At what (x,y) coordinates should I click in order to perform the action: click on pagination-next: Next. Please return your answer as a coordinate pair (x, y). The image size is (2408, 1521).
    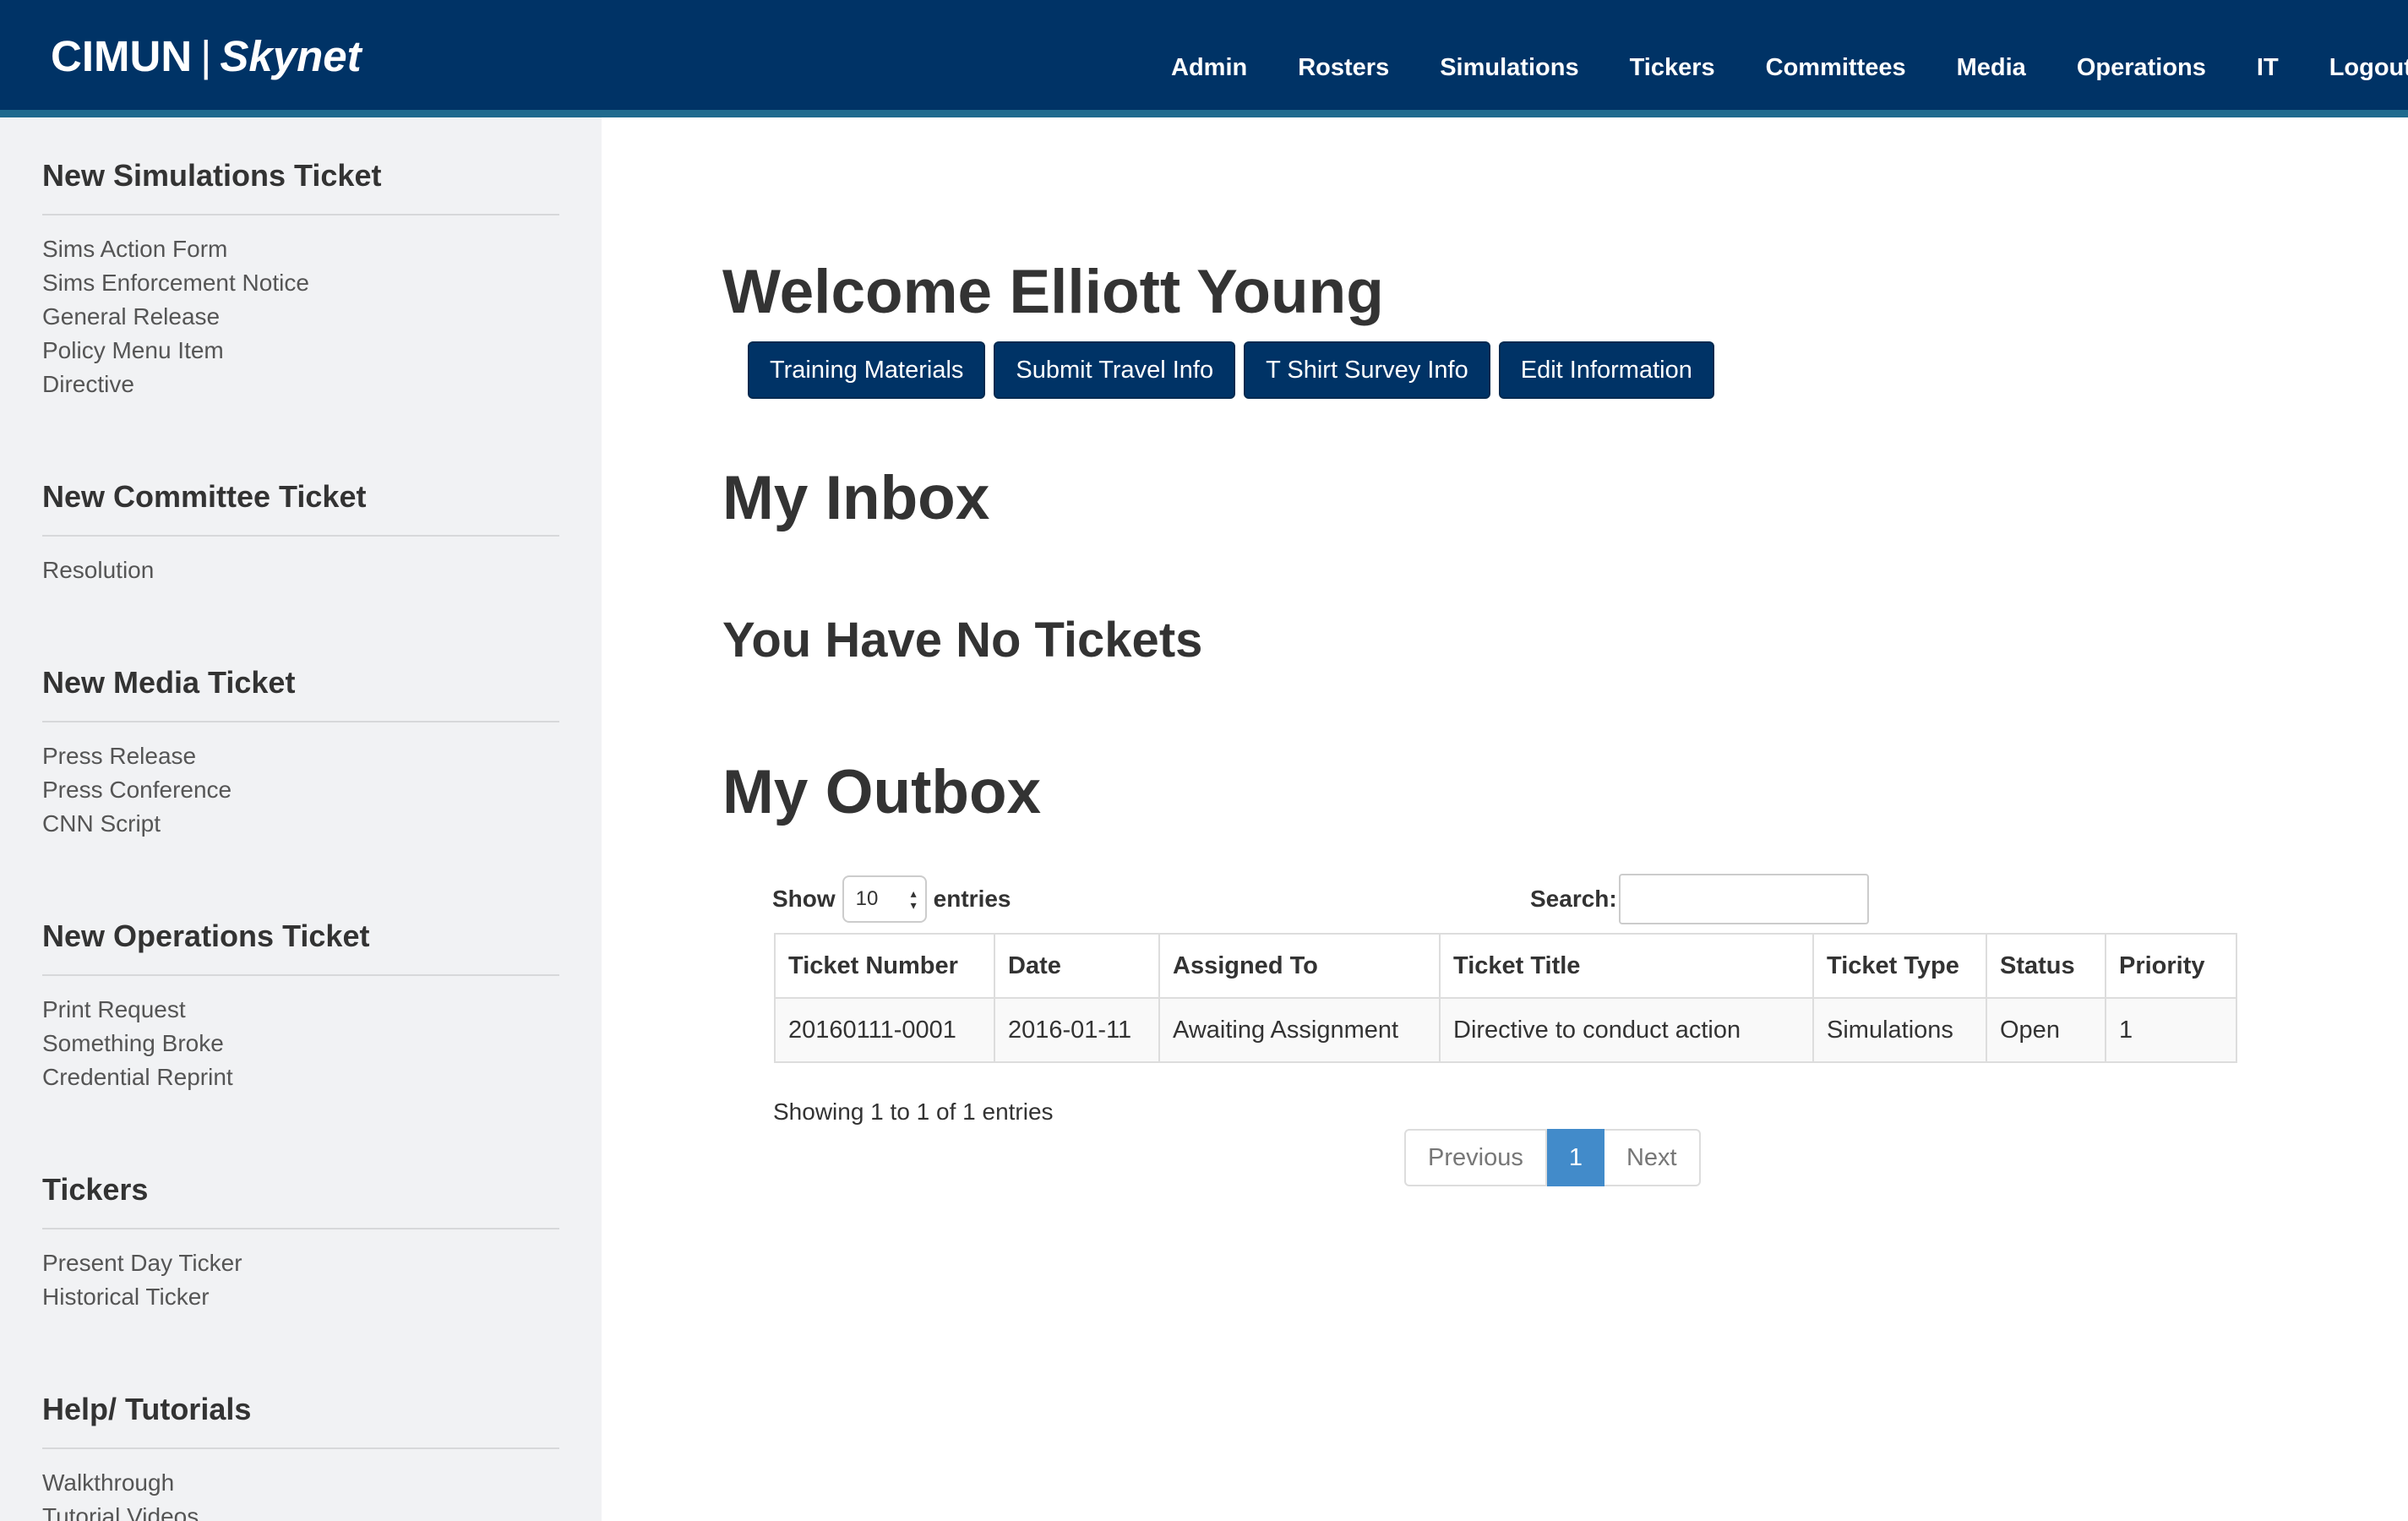
    Looking at the image, I should click on (1652, 1157).